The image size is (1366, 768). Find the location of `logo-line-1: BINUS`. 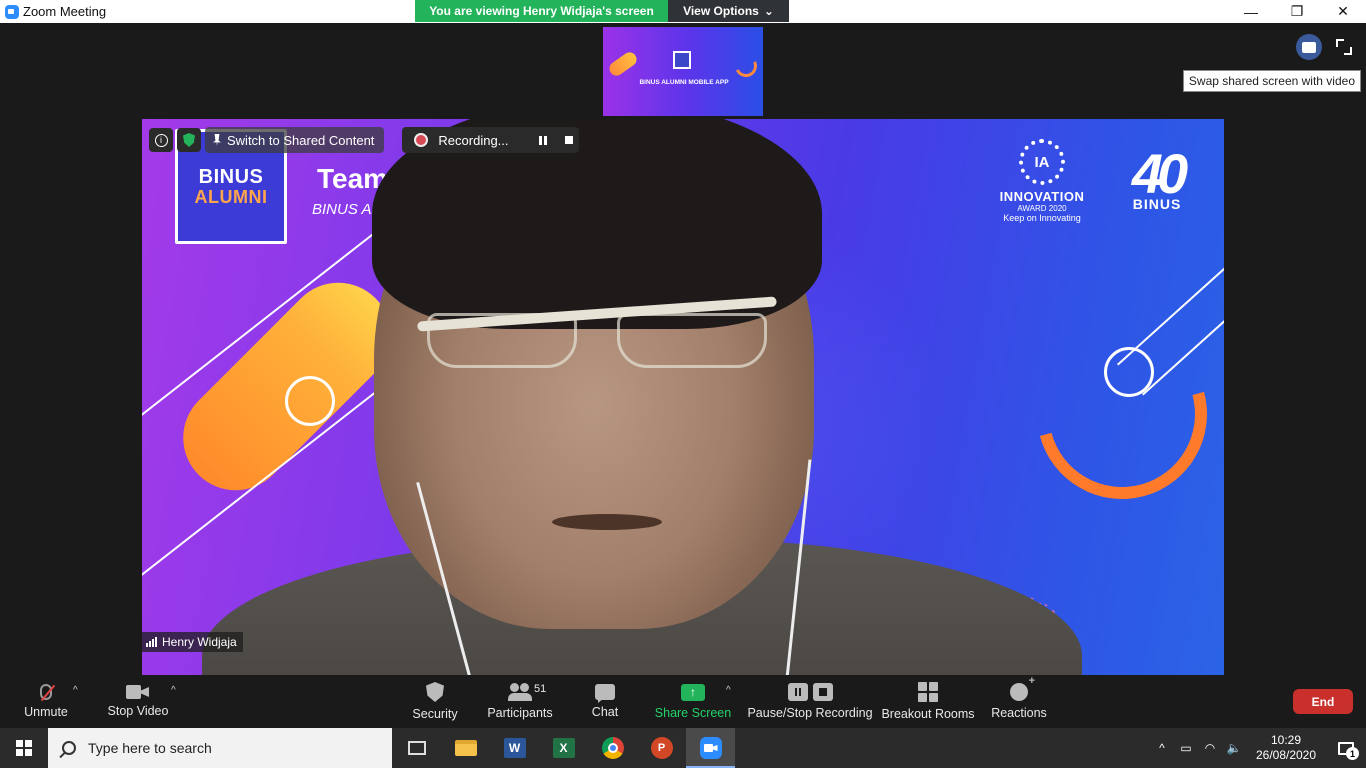

logo-line-1: BINUS is located at coordinates (231, 176).